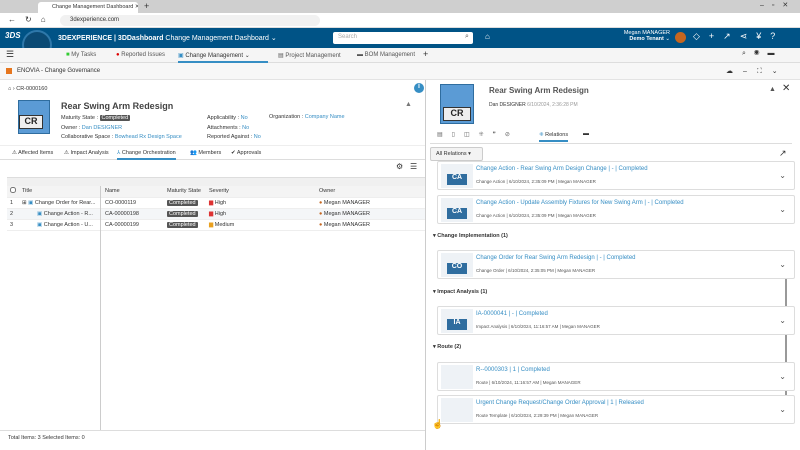 This screenshot has width=800, height=450. What do you see at coordinates (146, 153) in the screenshot?
I see `tab-change-orchestration: ⅄ Change Orchestration` at bounding box center [146, 153].